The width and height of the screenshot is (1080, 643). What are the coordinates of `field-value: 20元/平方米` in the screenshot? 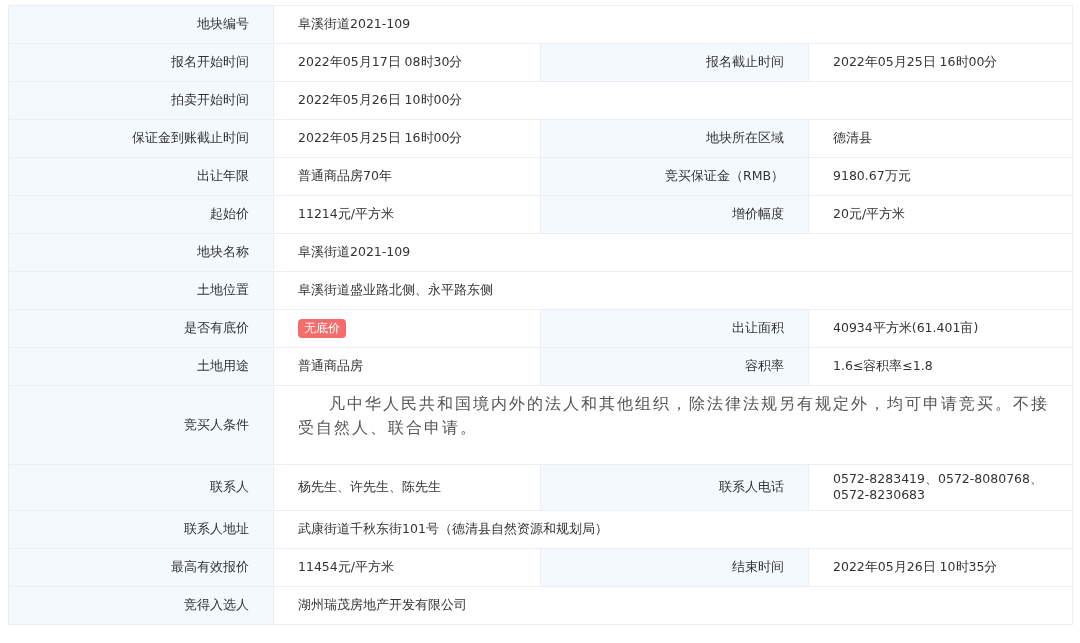 It's located at (940, 214).